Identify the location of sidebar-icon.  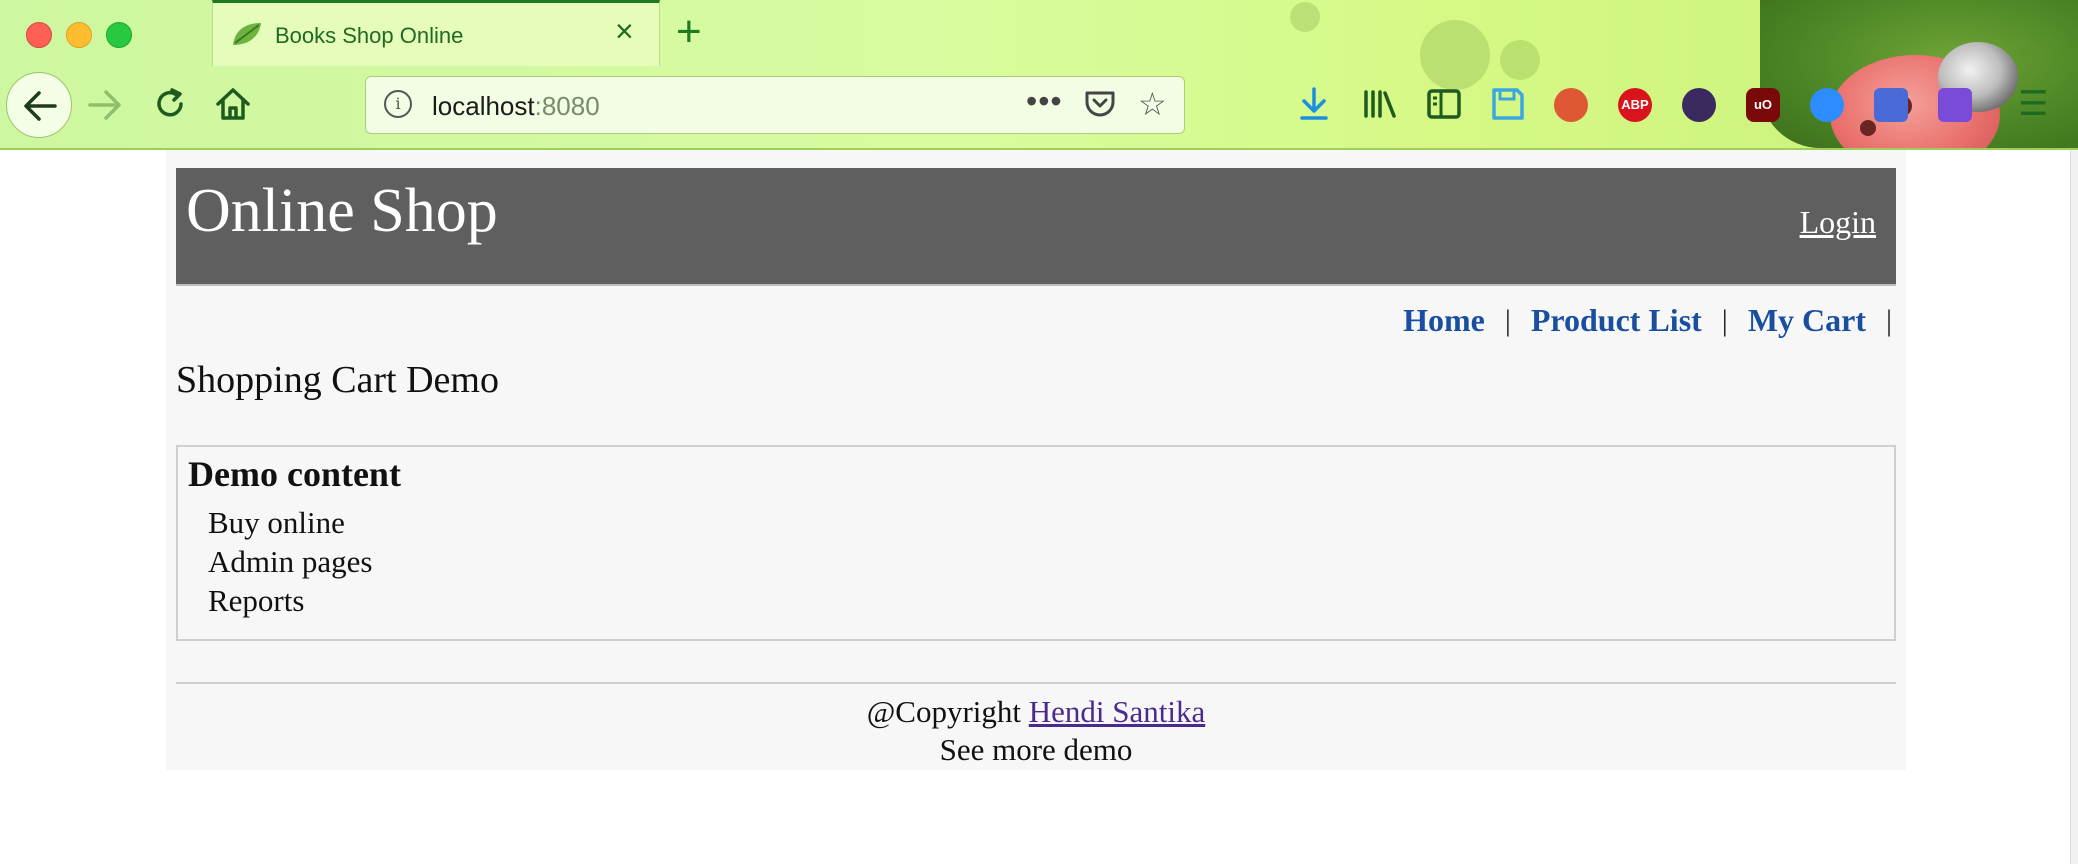
(1444, 108).